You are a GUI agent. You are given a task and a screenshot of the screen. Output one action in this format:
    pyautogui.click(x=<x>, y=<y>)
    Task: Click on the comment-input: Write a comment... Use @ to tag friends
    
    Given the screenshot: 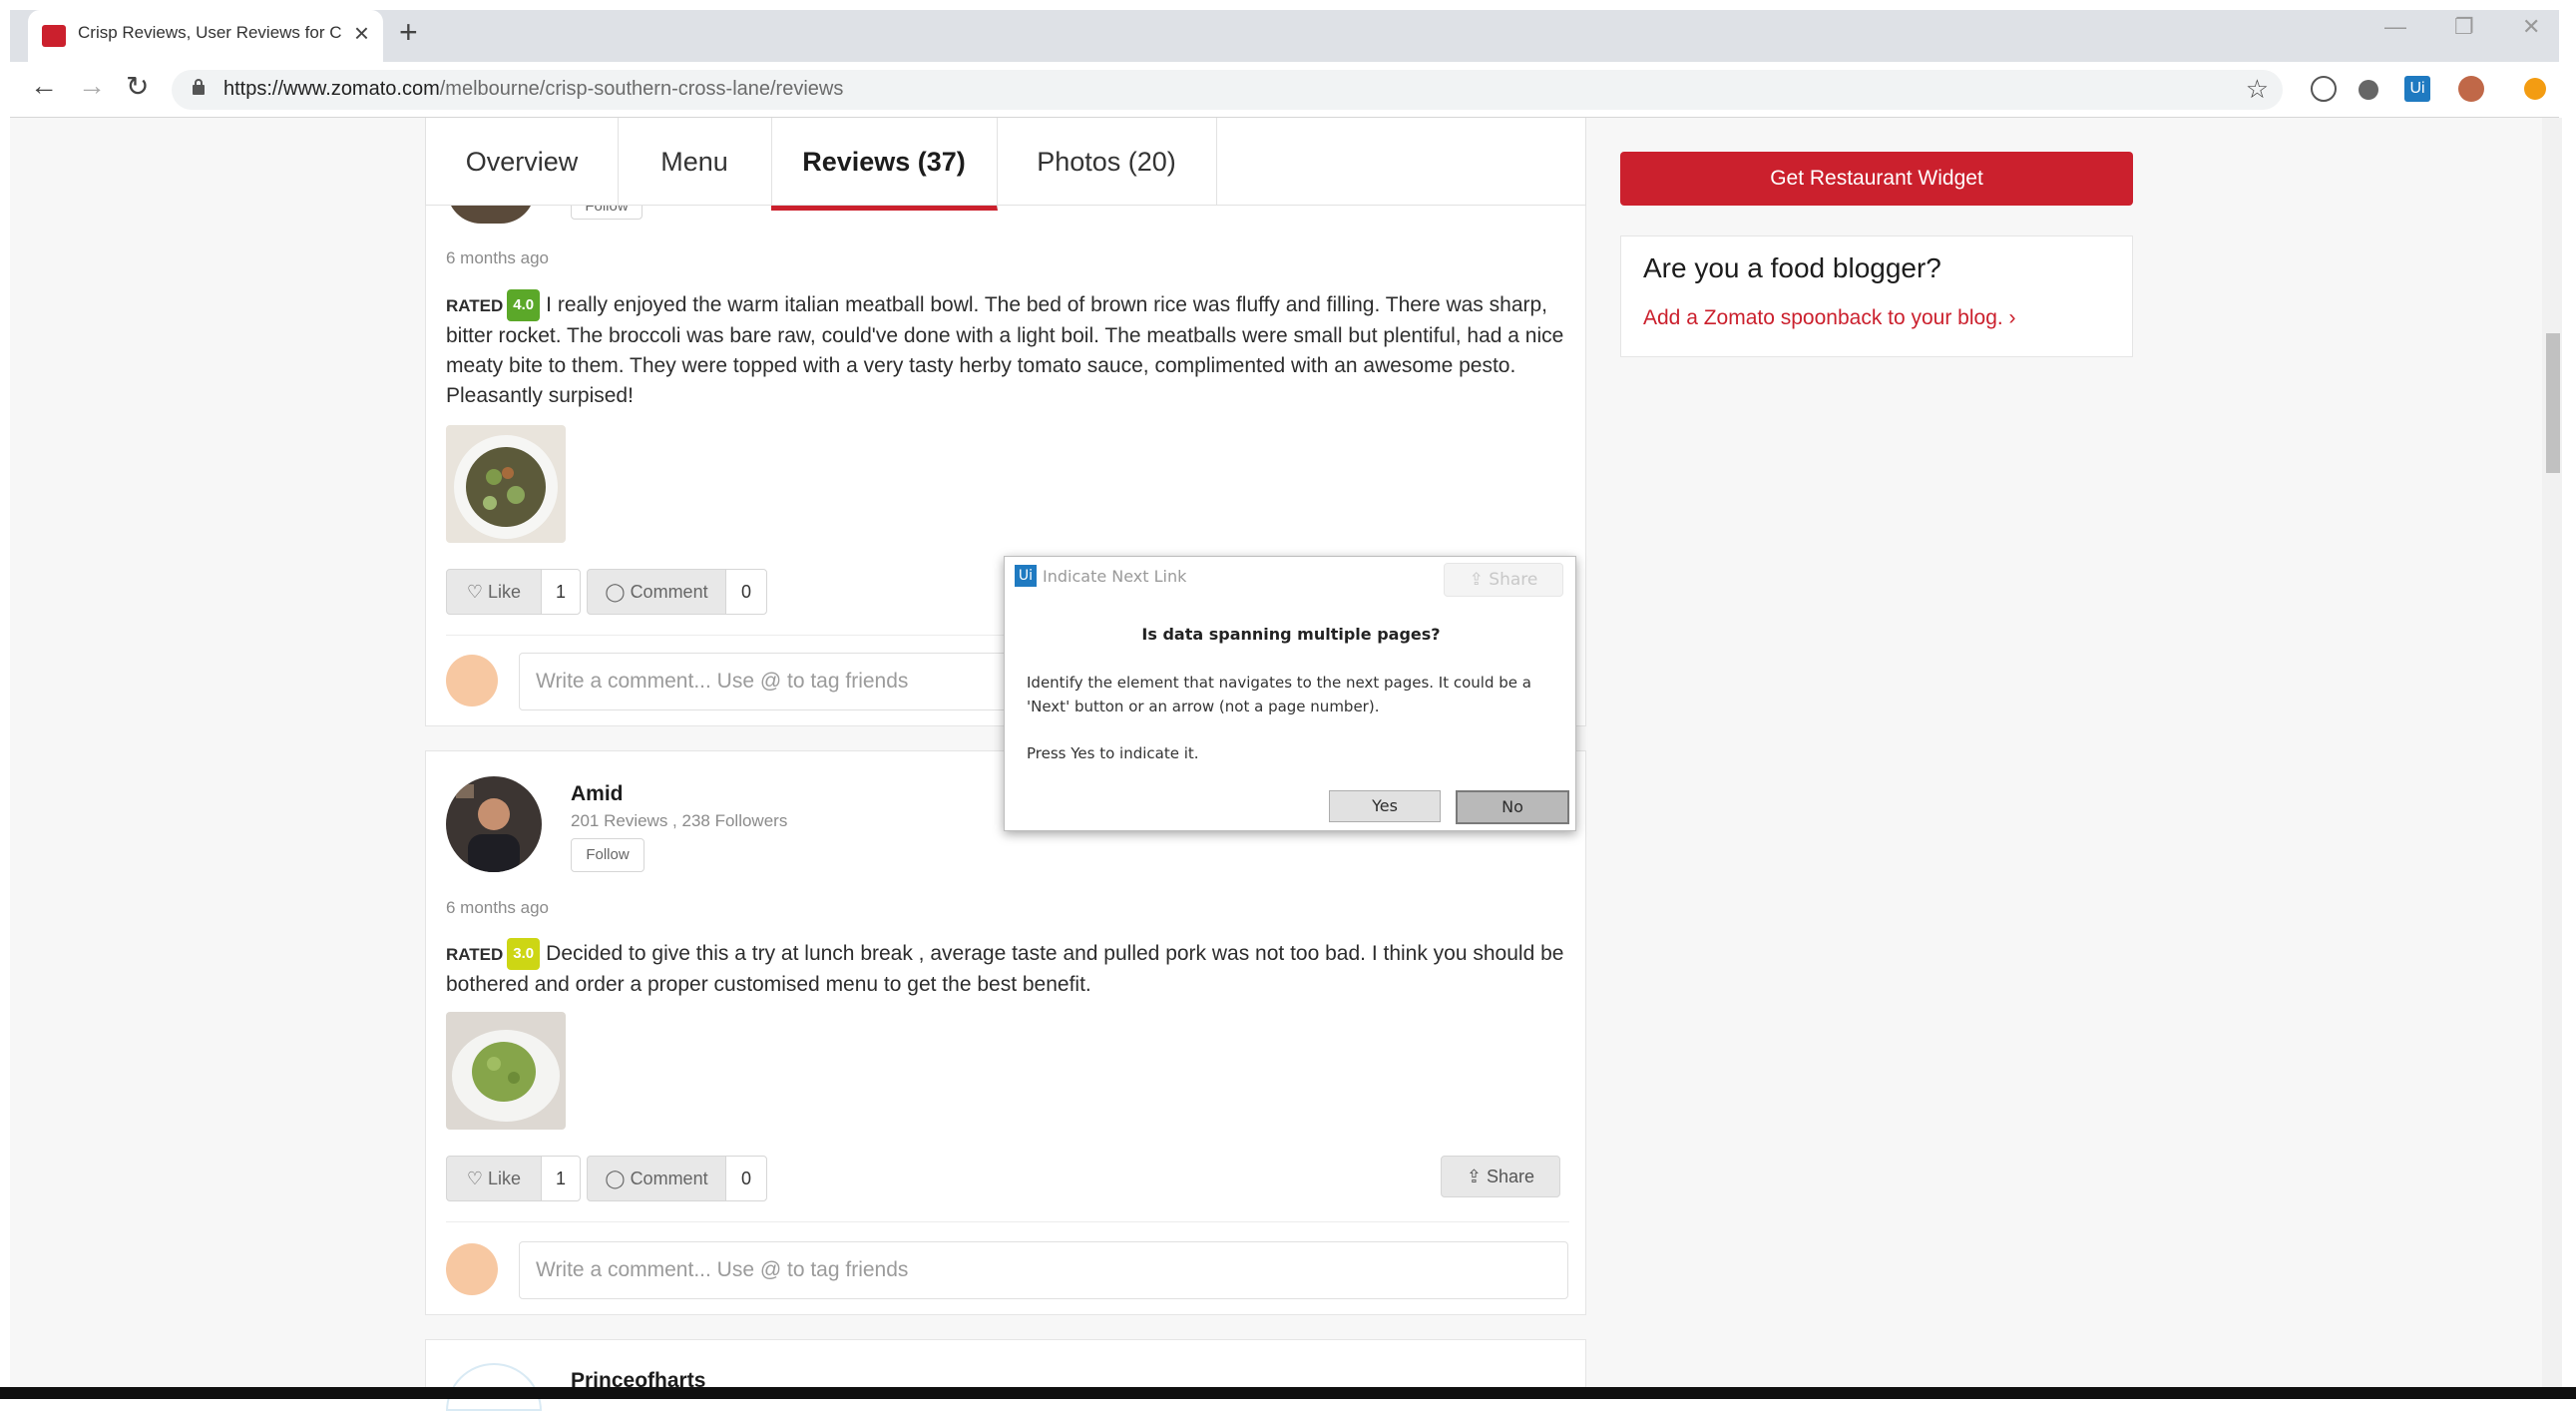 What is the action you would take?
    pyautogui.click(x=1043, y=1270)
    